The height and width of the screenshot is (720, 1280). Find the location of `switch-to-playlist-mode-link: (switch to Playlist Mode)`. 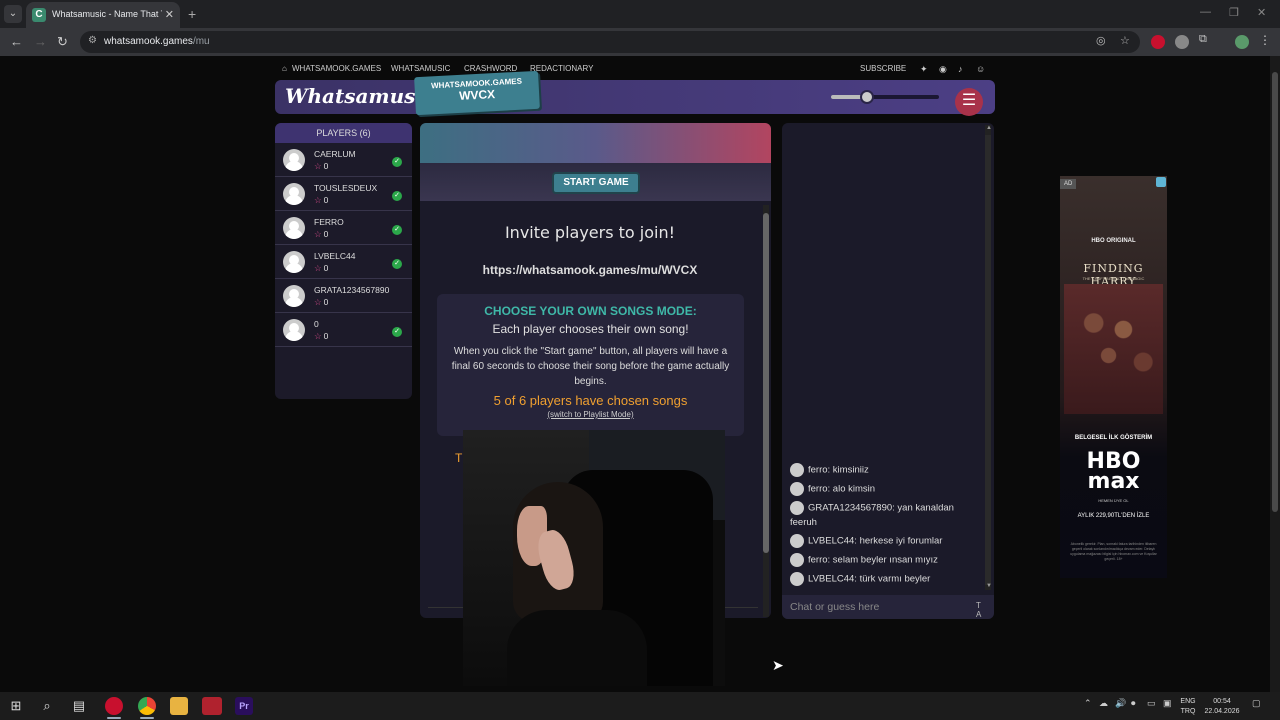

switch-to-playlist-mode-link: (switch to Playlist Mode) is located at coordinates (590, 414).